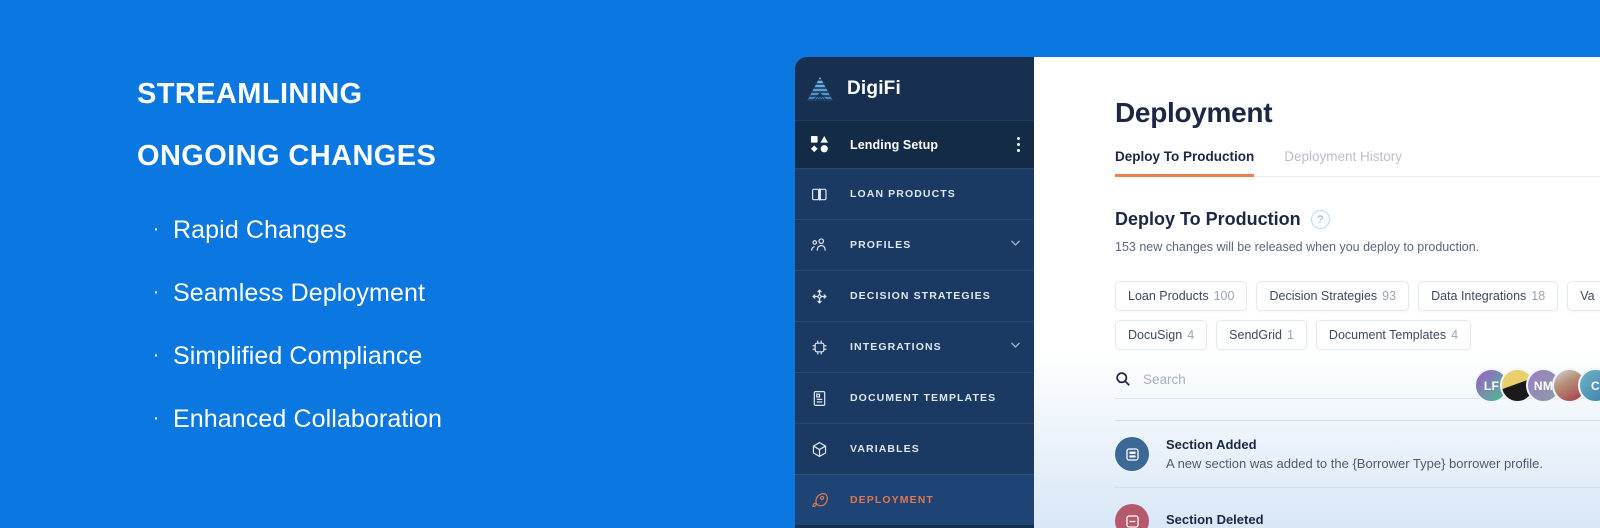 The height and width of the screenshot is (528, 1600). What do you see at coordinates (297, 249) in the screenshot?
I see `list-item: · Rapid Changes` at bounding box center [297, 249].